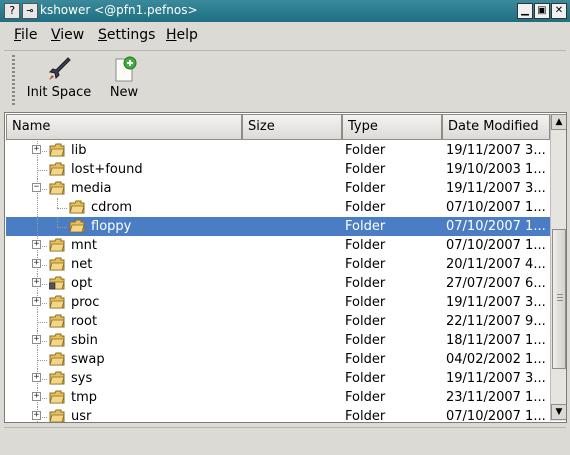  I want to click on title-bar: ? ⊸ kshower <@pfn1.pefnos> ▁ ▣ ✕, so click(285, 11).